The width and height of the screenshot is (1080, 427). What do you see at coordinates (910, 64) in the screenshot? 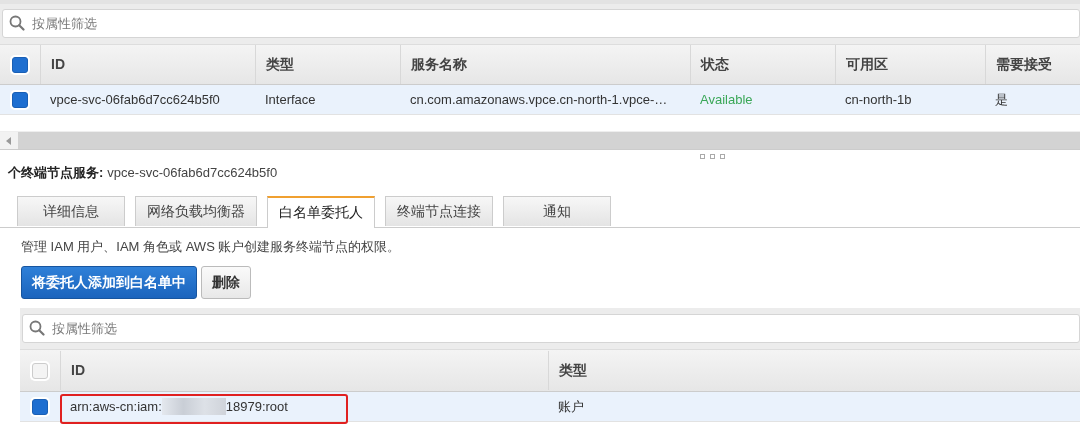
I see `column-header: 可用区` at bounding box center [910, 64].